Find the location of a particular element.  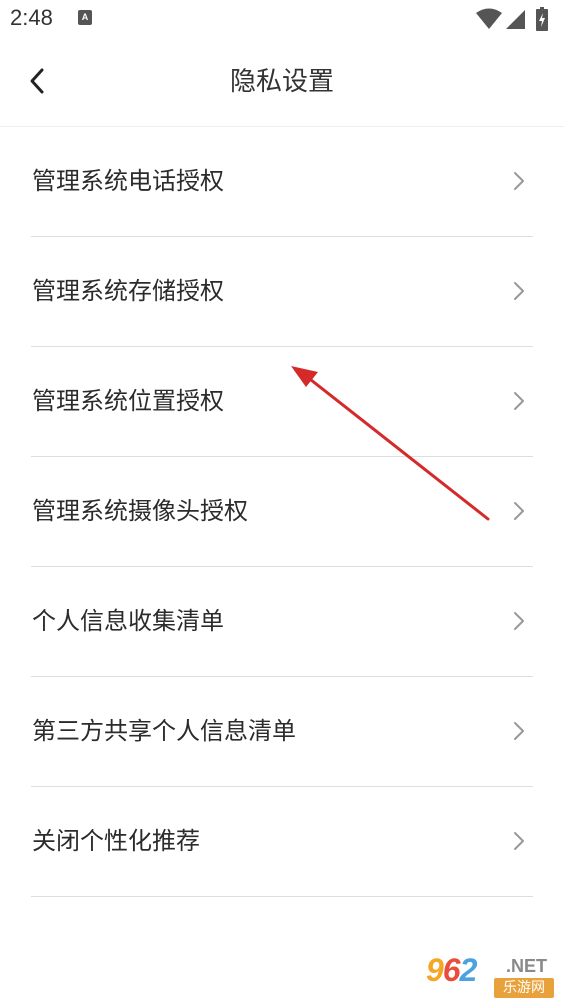

menu-item-label: 关闭个性化推荐 is located at coordinates (116, 841).